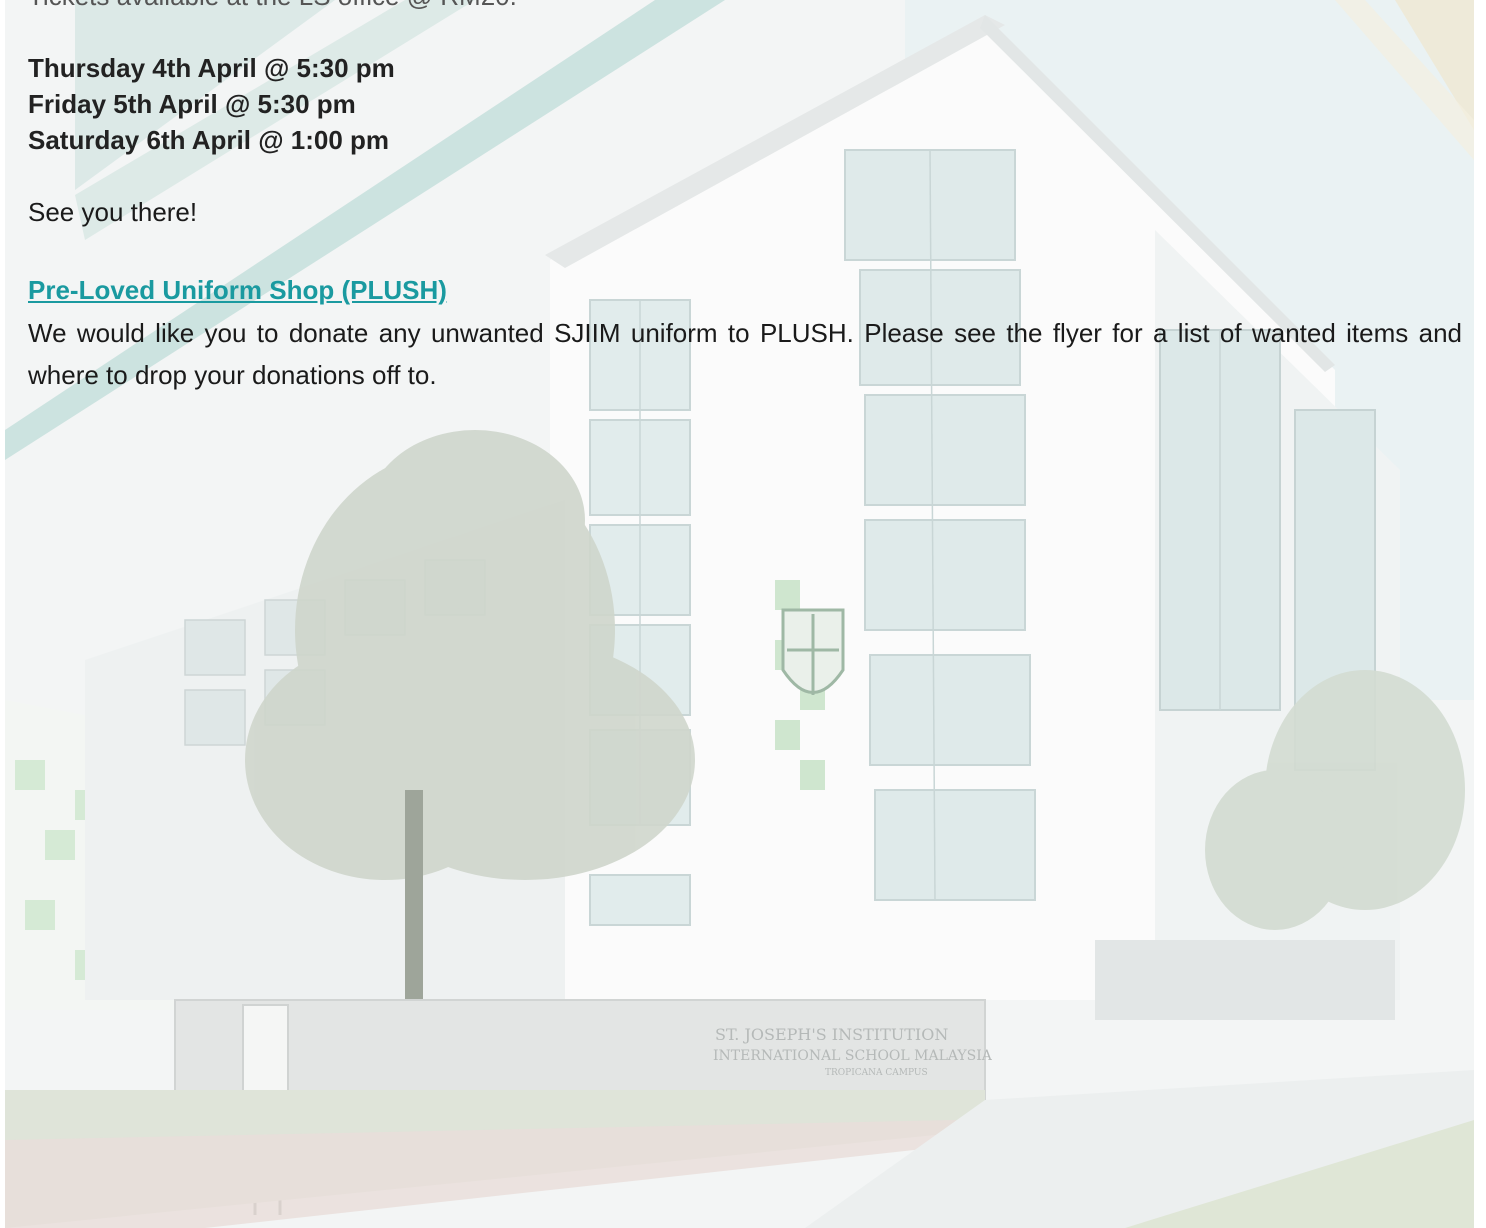 Image resolution: width=1486 pixels, height=1228 pixels. What do you see at coordinates (876, 1073) in the screenshot?
I see `svg-text: TROPICANA CAMPUS` at bounding box center [876, 1073].